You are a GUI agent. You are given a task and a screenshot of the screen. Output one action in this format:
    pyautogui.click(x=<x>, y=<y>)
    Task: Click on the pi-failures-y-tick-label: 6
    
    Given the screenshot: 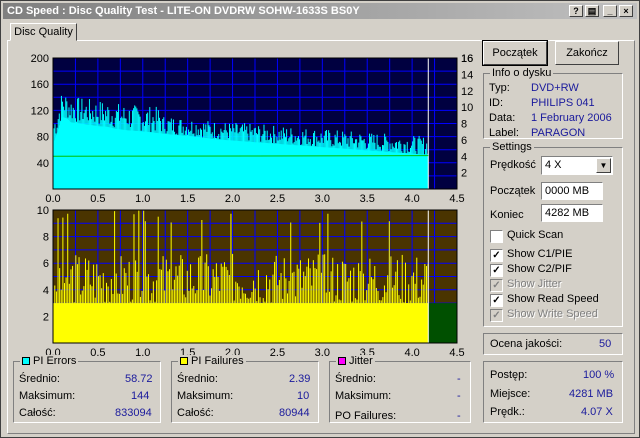 What is the action you would take?
    pyautogui.click(x=46, y=264)
    